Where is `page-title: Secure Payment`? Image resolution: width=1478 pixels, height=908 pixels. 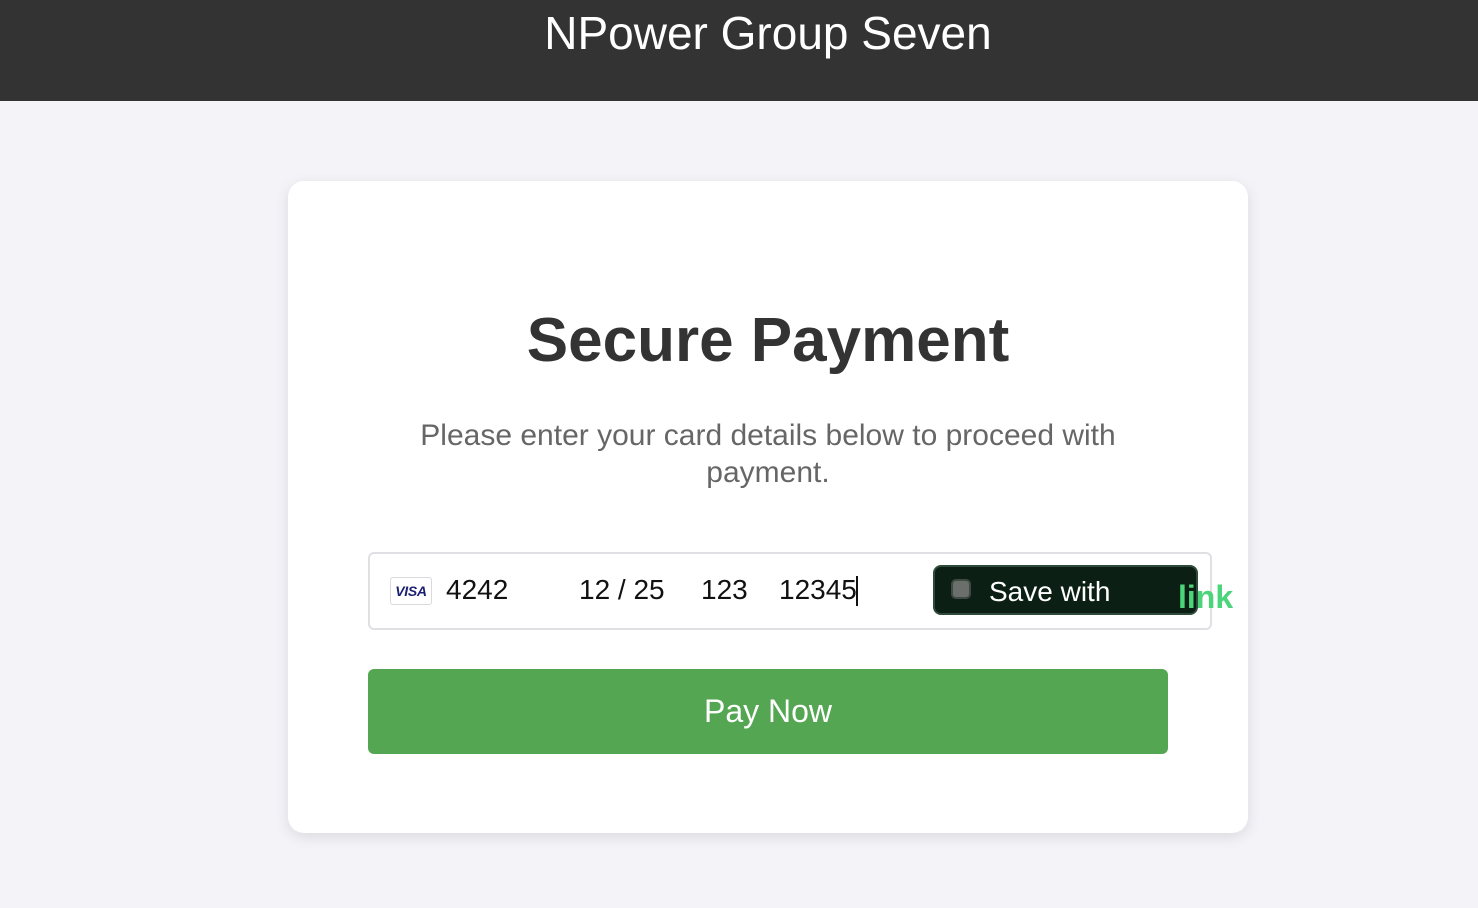
page-title: Secure Payment is located at coordinates (768, 340).